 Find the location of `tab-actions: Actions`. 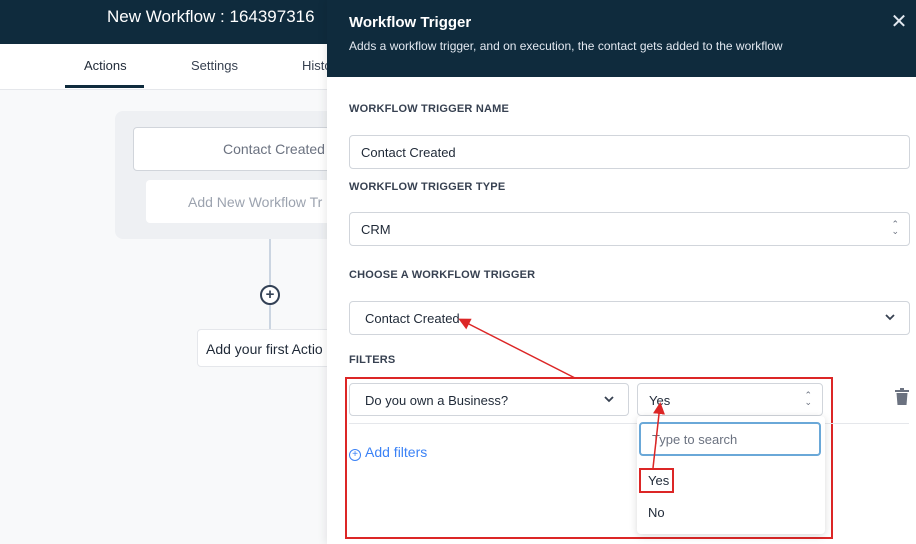

tab-actions: Actions is located at coordinates (105, 65).